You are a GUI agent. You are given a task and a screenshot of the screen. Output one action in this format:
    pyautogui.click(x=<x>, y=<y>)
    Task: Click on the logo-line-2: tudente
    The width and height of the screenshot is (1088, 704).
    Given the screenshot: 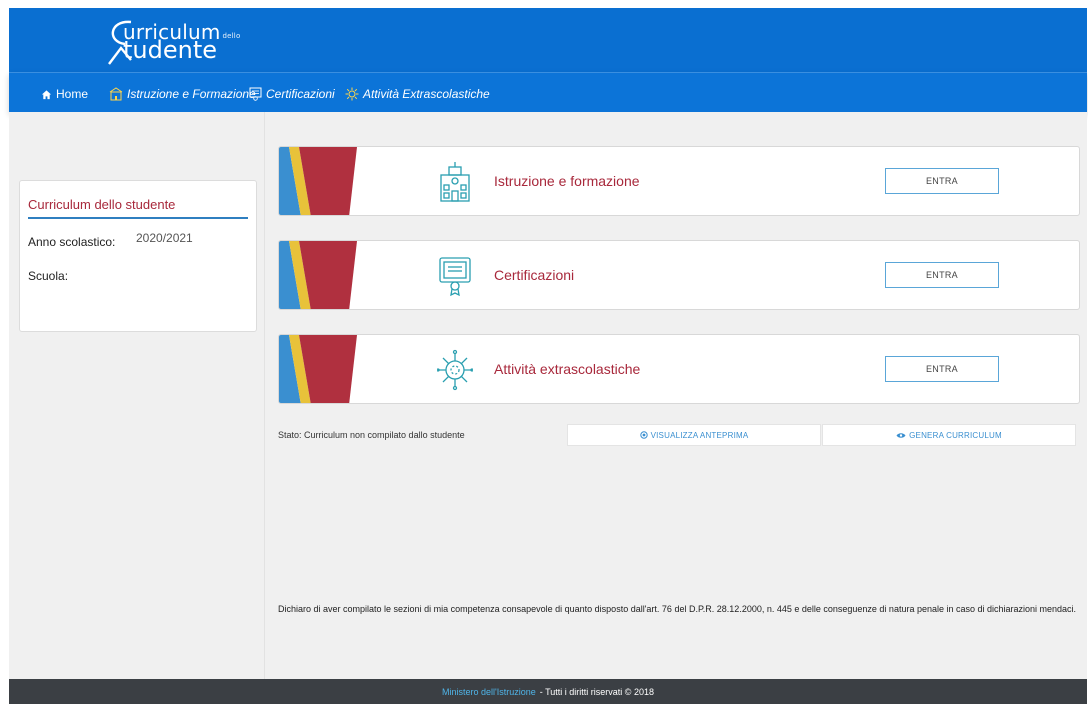 What is the action you would take?
    pyautogui.click(x=170, y=50)
    